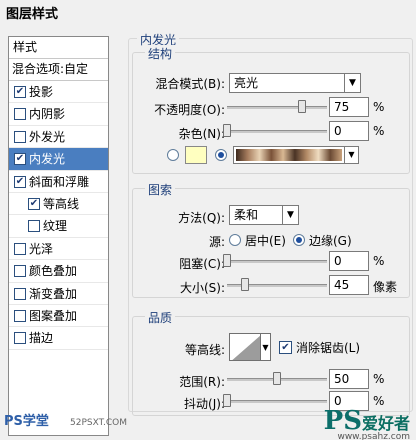  Describe the element at coordinates (349, 261) in the screenshot. I see `choke-field: 0` at that location.